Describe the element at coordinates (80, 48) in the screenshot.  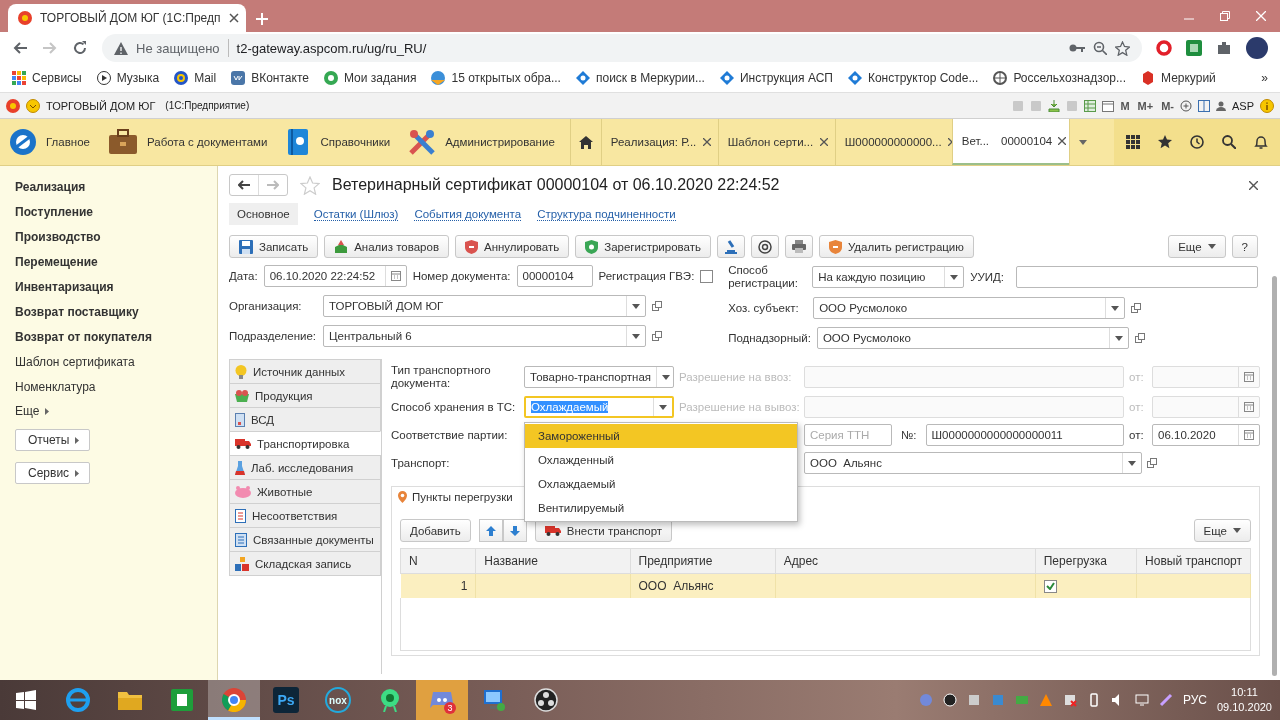
I see `reload-icon` at that location.